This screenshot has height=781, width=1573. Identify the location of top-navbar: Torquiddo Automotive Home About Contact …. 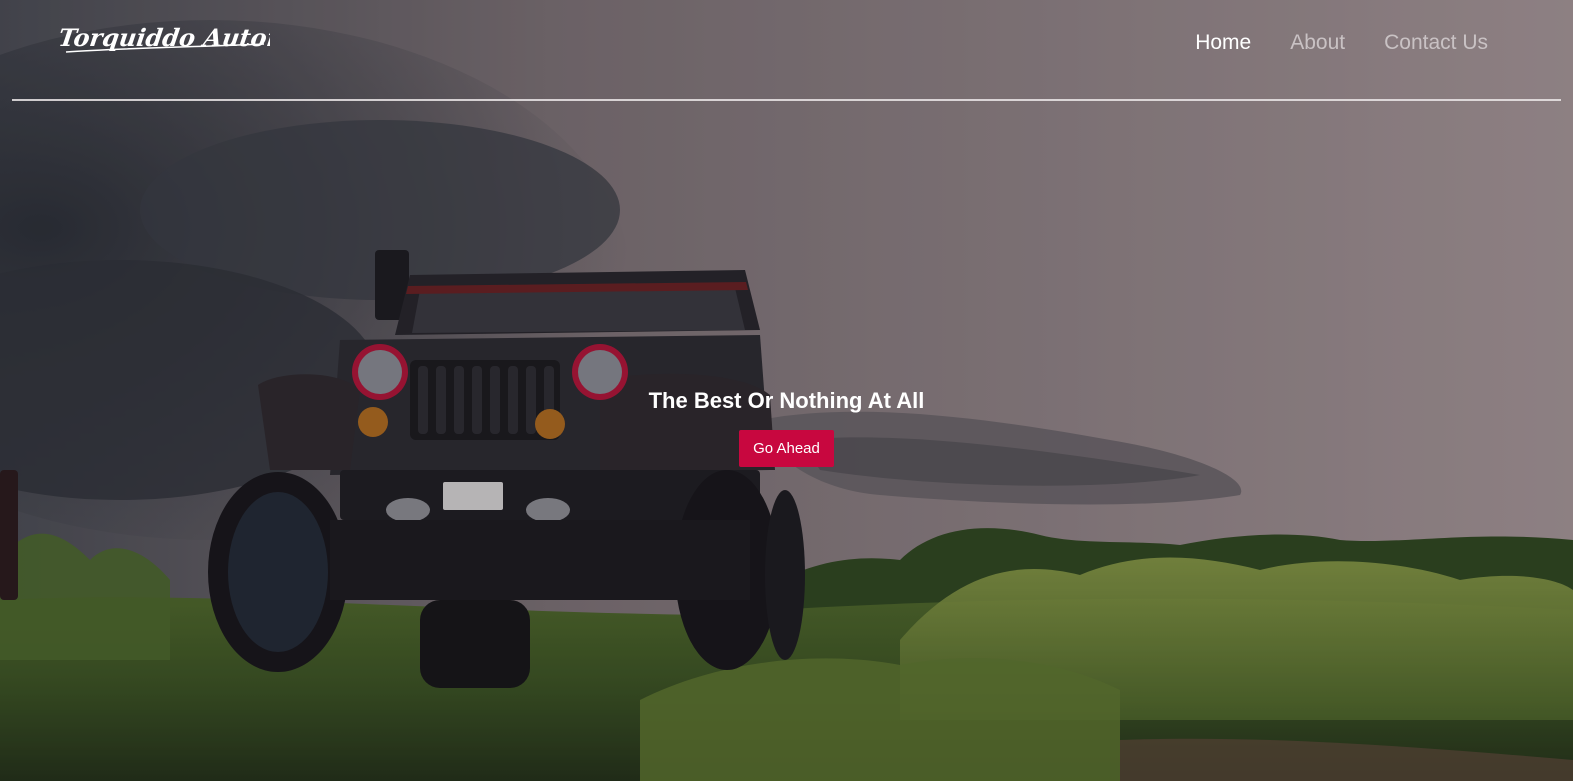
(786, 50).